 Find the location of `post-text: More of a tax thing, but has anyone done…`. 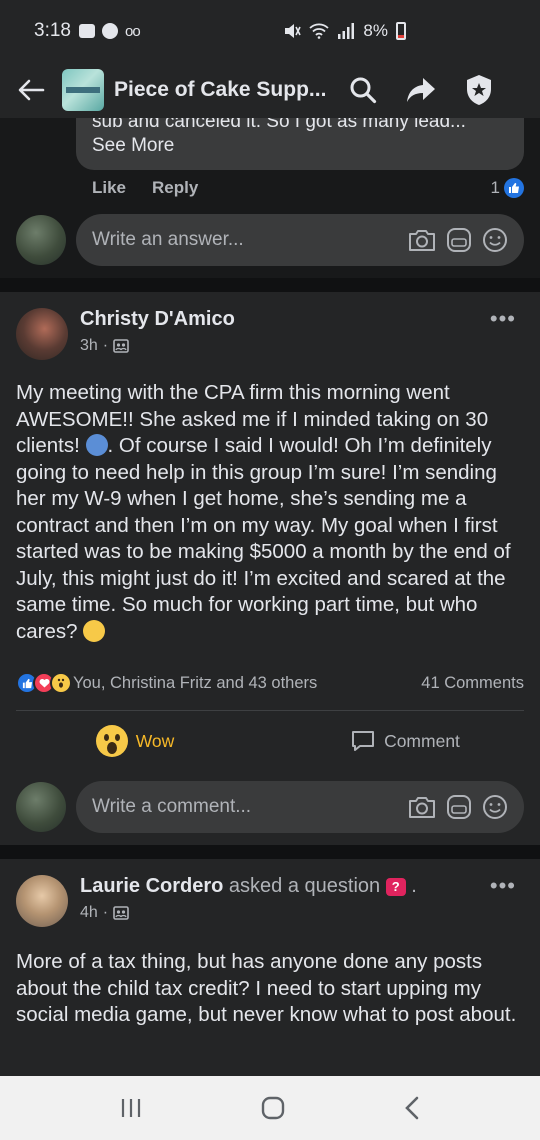

post-text: More of a tax thing, but has anyone done… is located at coordinates (266, 988).